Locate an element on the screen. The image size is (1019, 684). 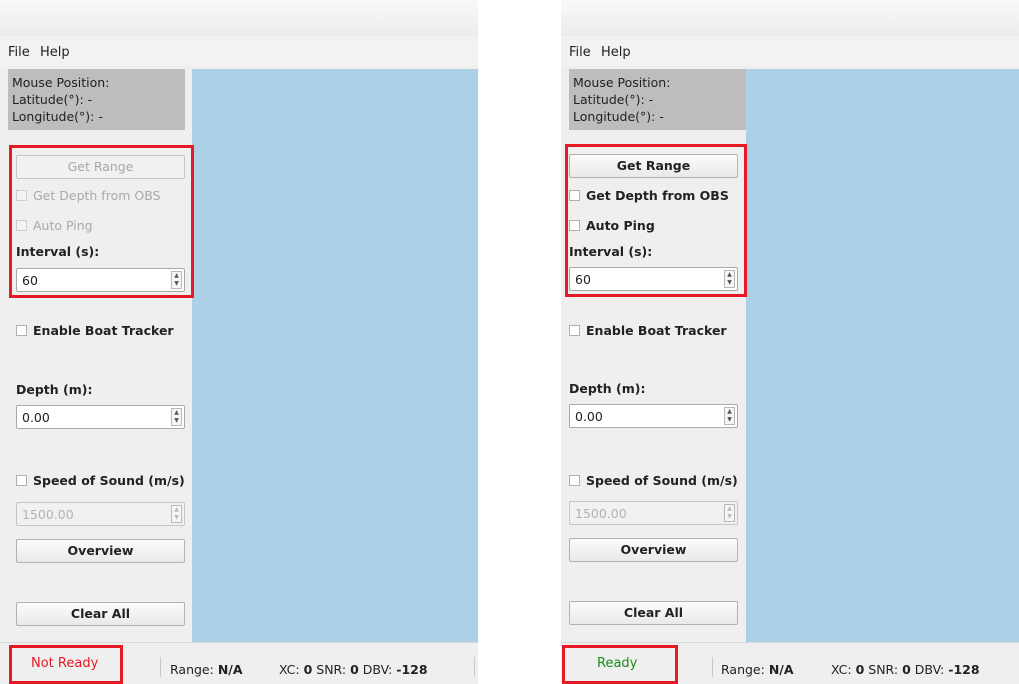
status-not-ready: Not Ready is located at coordinates (65, 663).